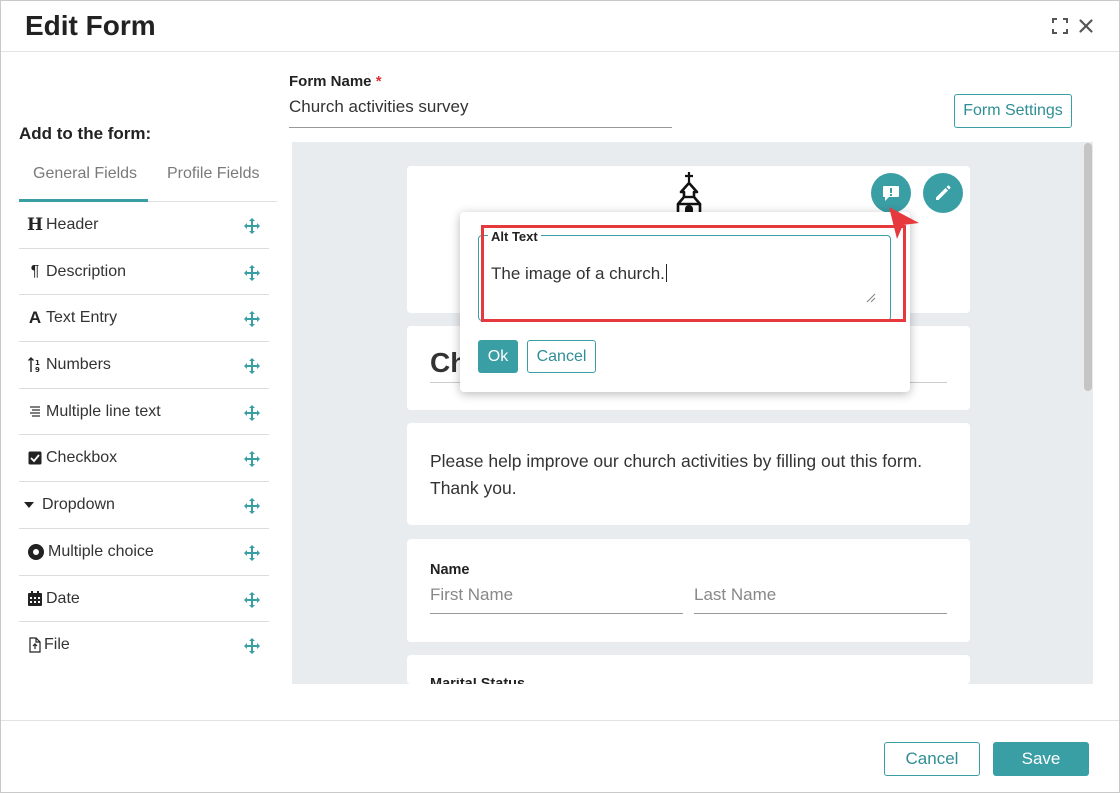  Describe the element at coordinates (103, 411) in the screenshot. I see `field-label: Multiple line text` at that location.